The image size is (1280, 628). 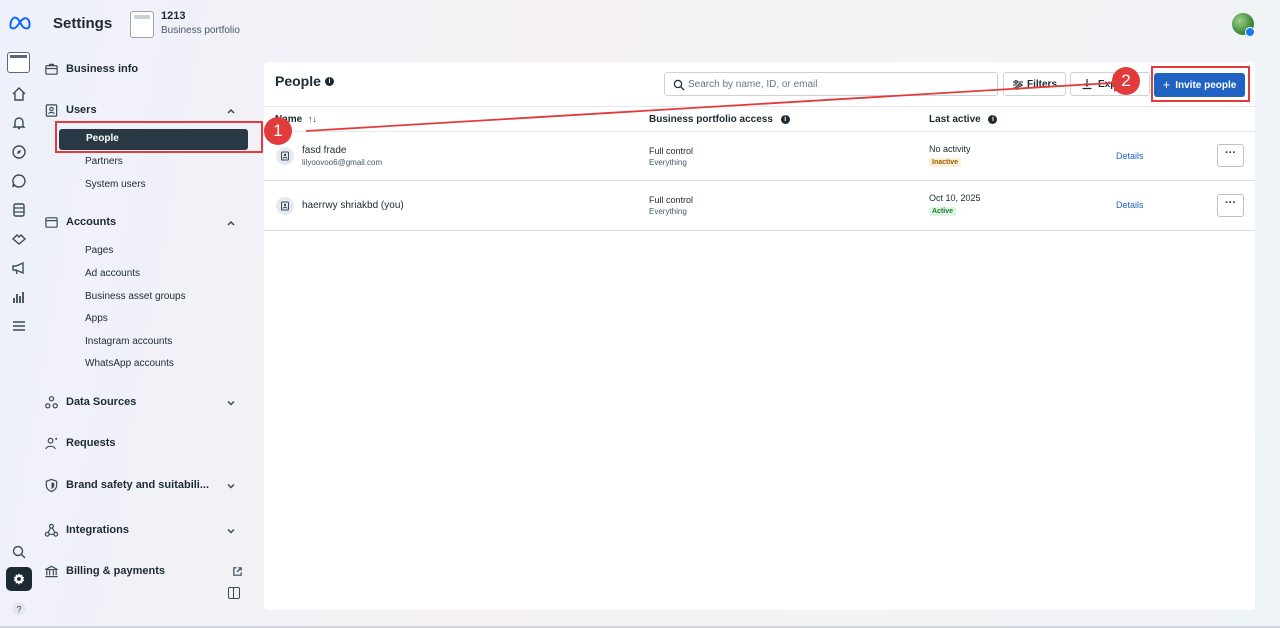 I want to click on sidebar-item-label: Business info, so click(x=102, y=69).